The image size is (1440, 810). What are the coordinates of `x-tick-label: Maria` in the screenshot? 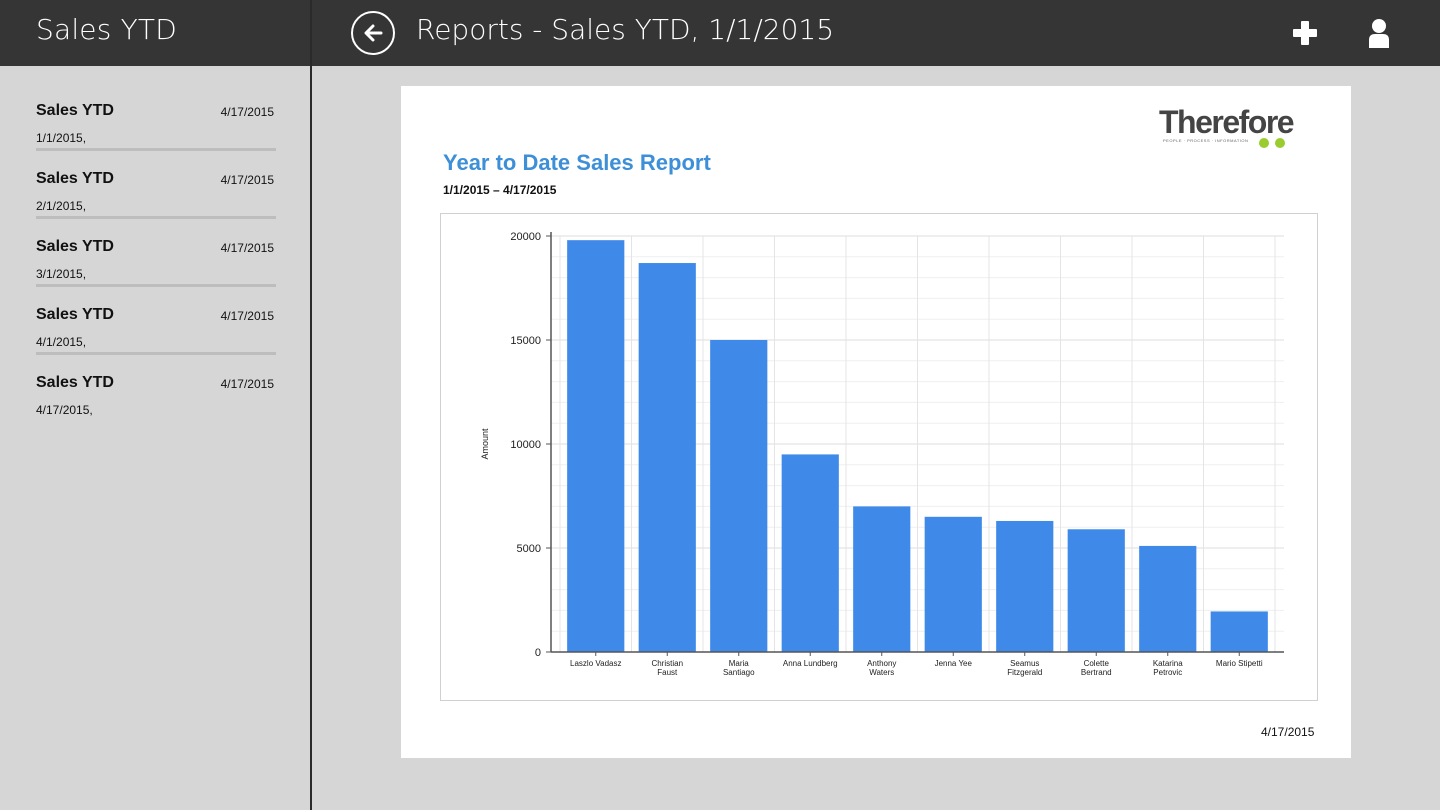 It's located at (739, 663).